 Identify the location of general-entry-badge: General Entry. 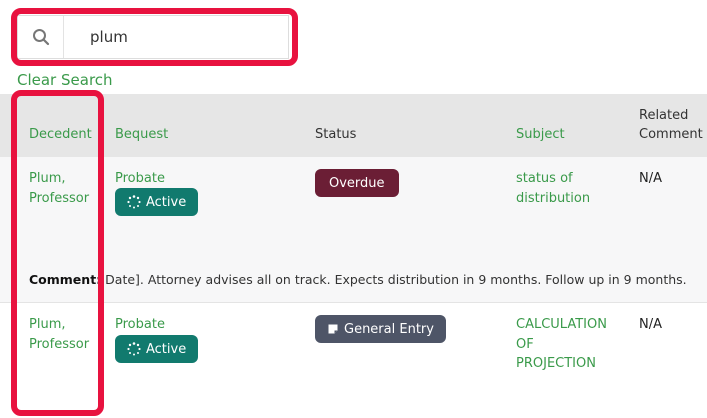
(380, 329).